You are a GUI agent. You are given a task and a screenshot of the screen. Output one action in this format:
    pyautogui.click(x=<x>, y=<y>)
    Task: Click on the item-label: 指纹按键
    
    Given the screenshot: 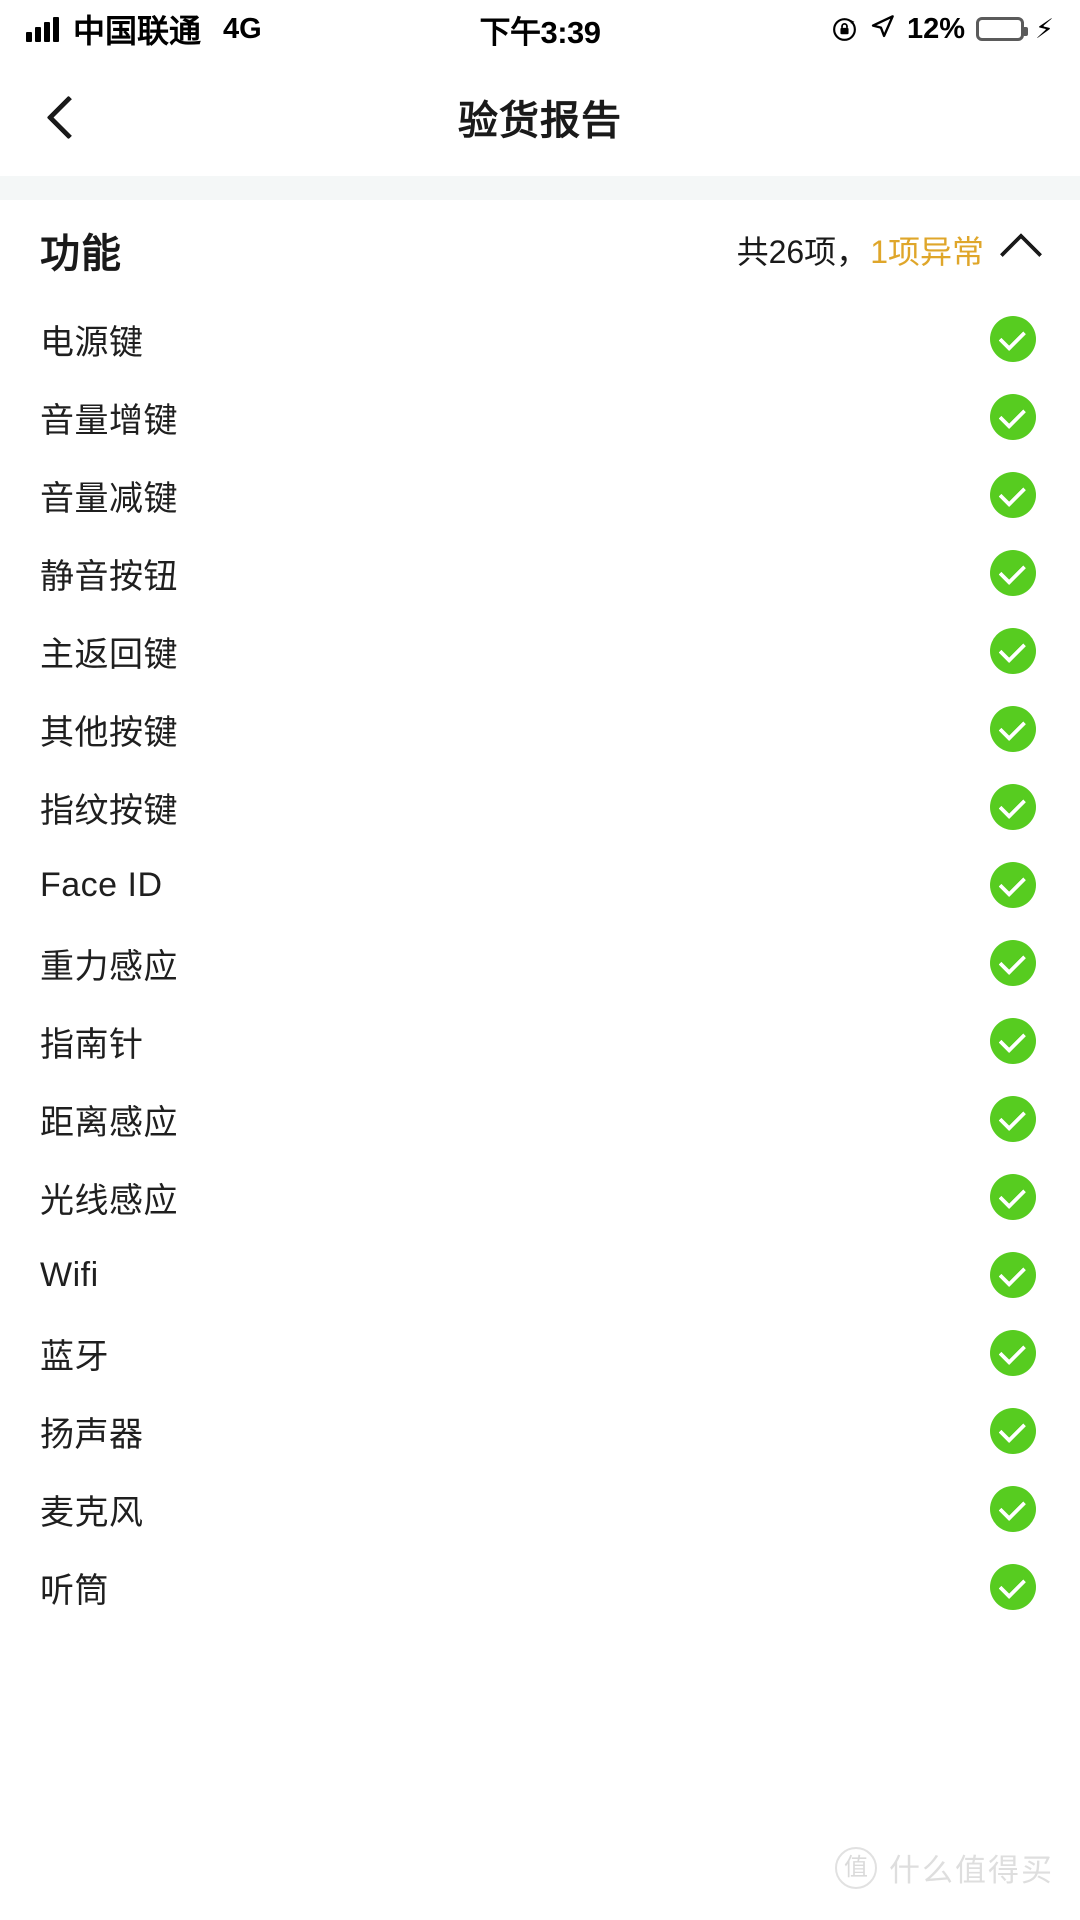 What is the action you would take?
    pyautogui.click(x=109, y=810)
    